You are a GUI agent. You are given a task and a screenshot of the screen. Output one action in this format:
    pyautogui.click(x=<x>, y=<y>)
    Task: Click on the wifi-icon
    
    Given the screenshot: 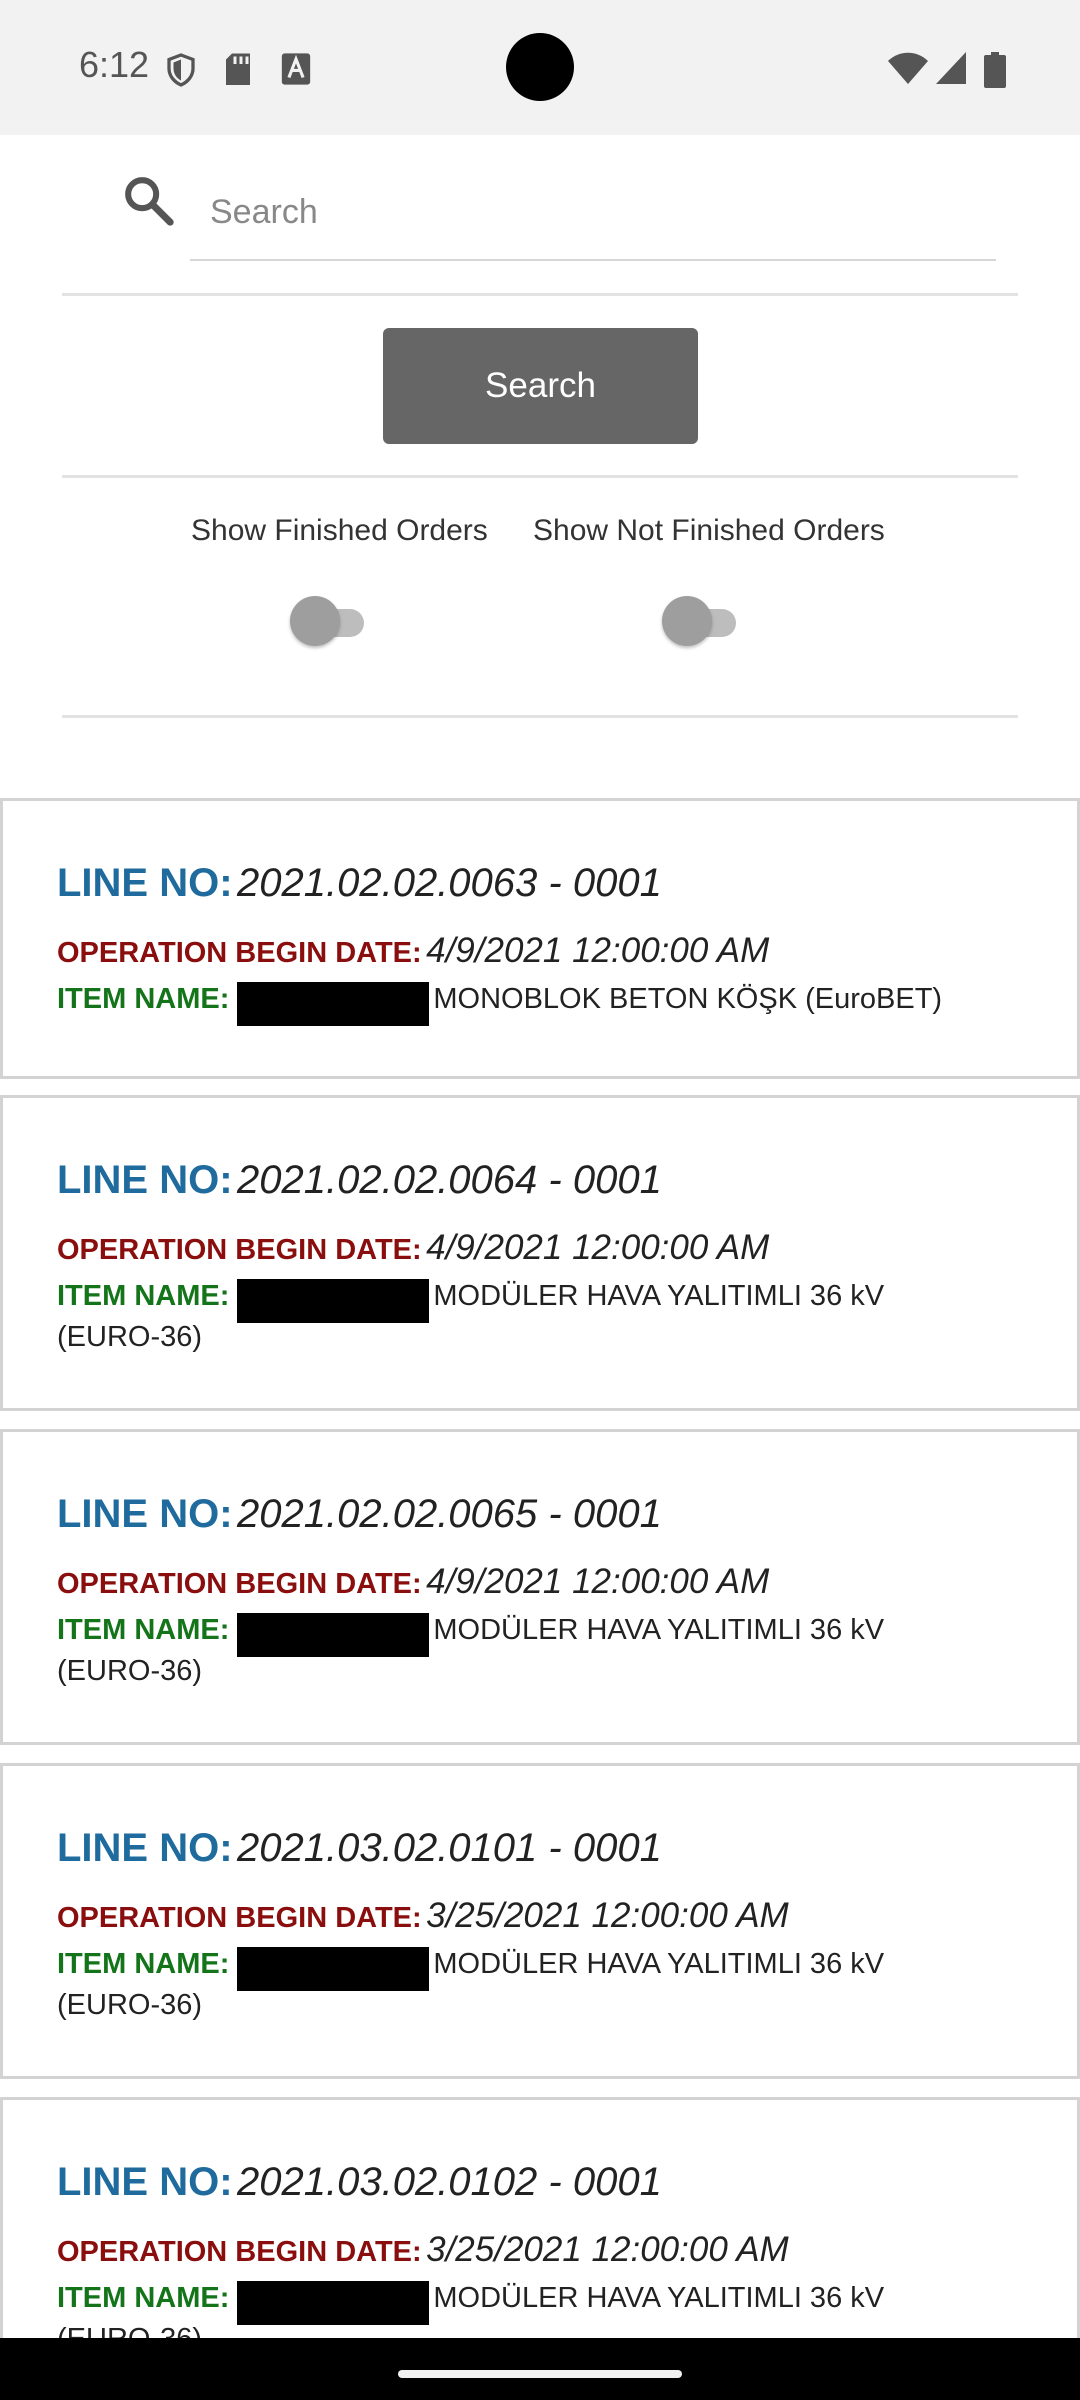 What is the action you would take?
    pyautogui.click(x=908, y=68)
    